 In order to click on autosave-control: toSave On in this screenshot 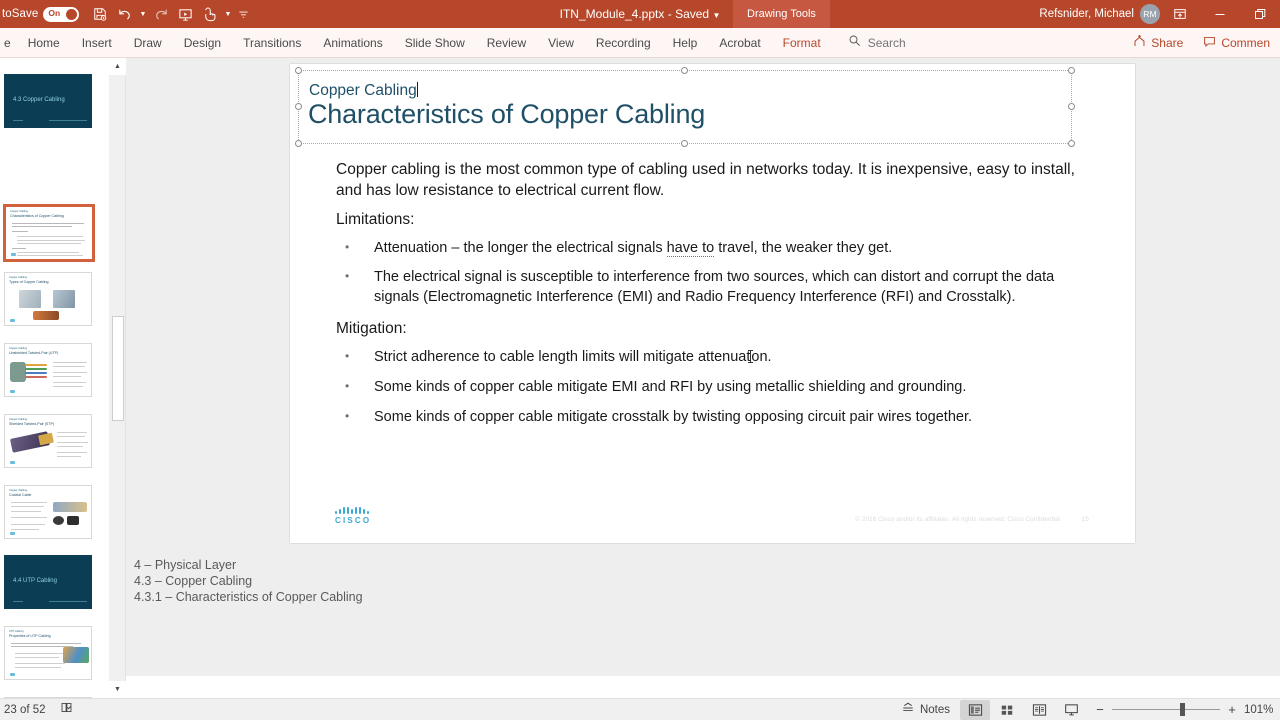, I will do `click(40, 14)`.